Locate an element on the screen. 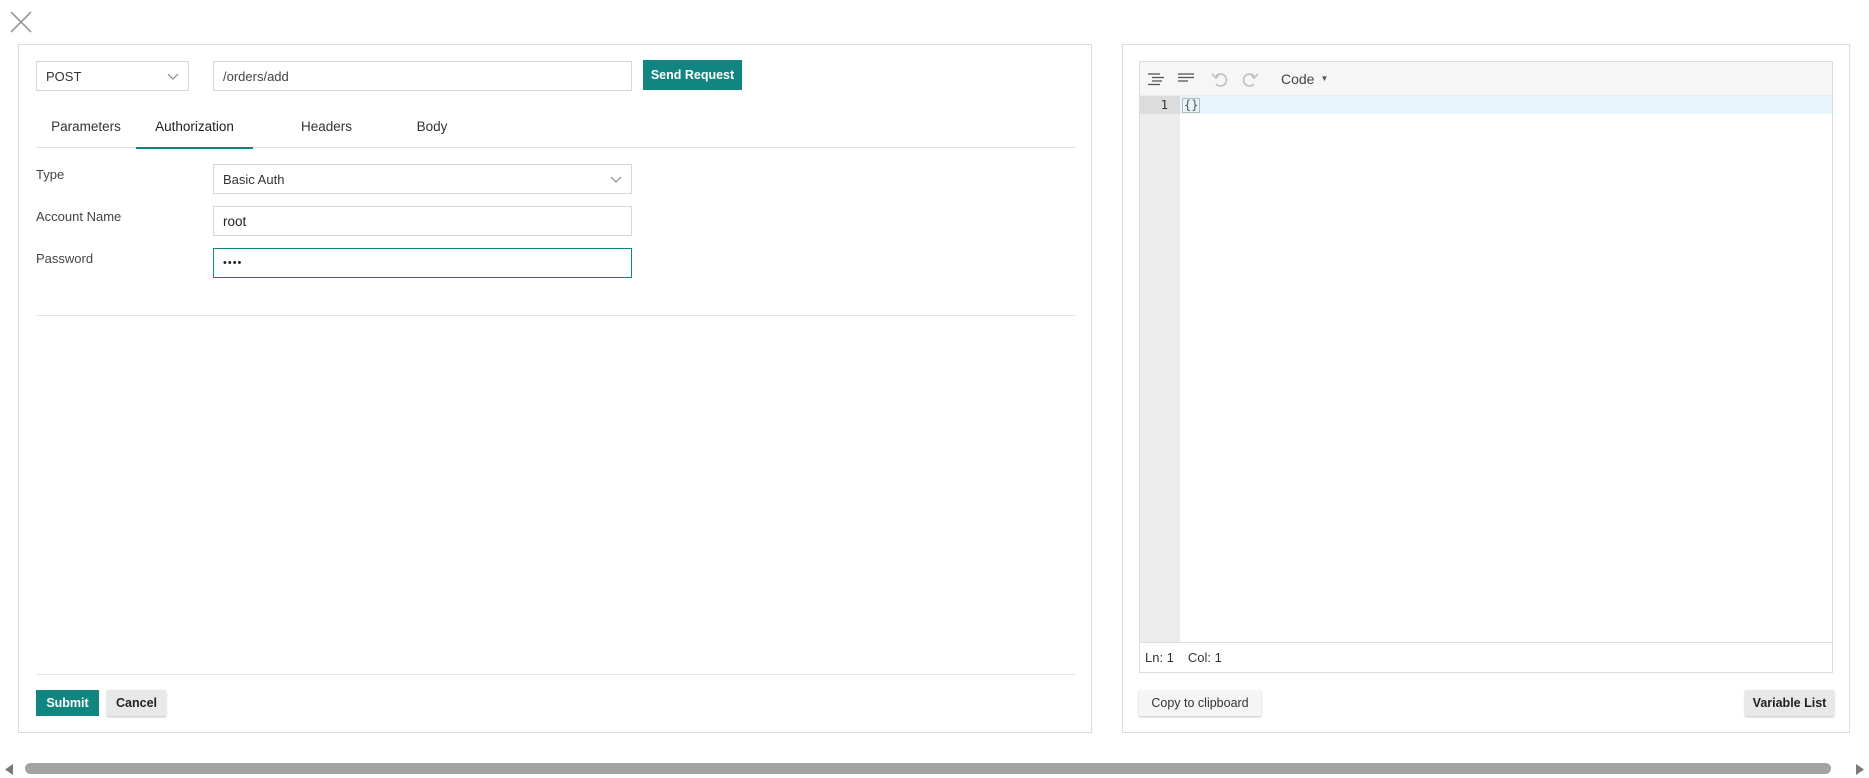 The image size is (1869, 778). scroll-left-icon is located at coordinates (10, 769).